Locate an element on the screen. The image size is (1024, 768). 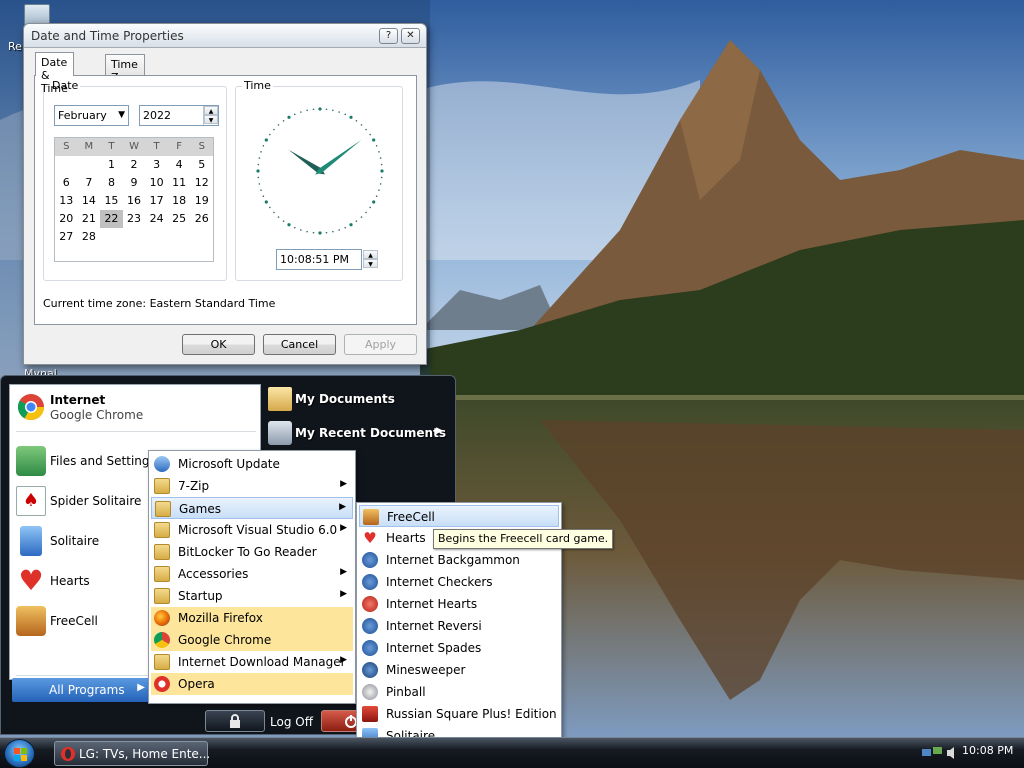
calendar-day: 2 is located at coordinates (134, 165).